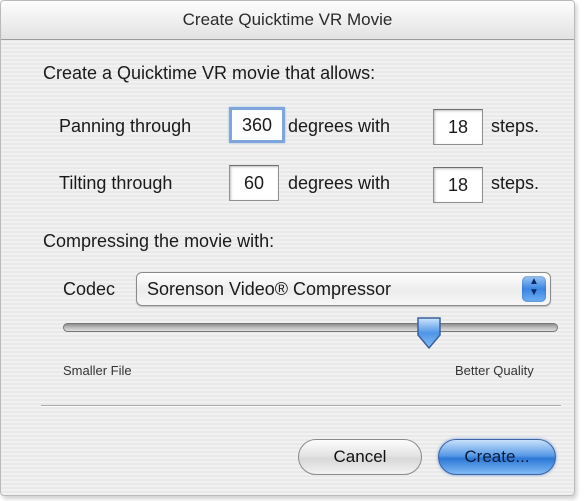  Describe the element at coordinates (301, 406) in the screenshot. I see `divider` at that location.